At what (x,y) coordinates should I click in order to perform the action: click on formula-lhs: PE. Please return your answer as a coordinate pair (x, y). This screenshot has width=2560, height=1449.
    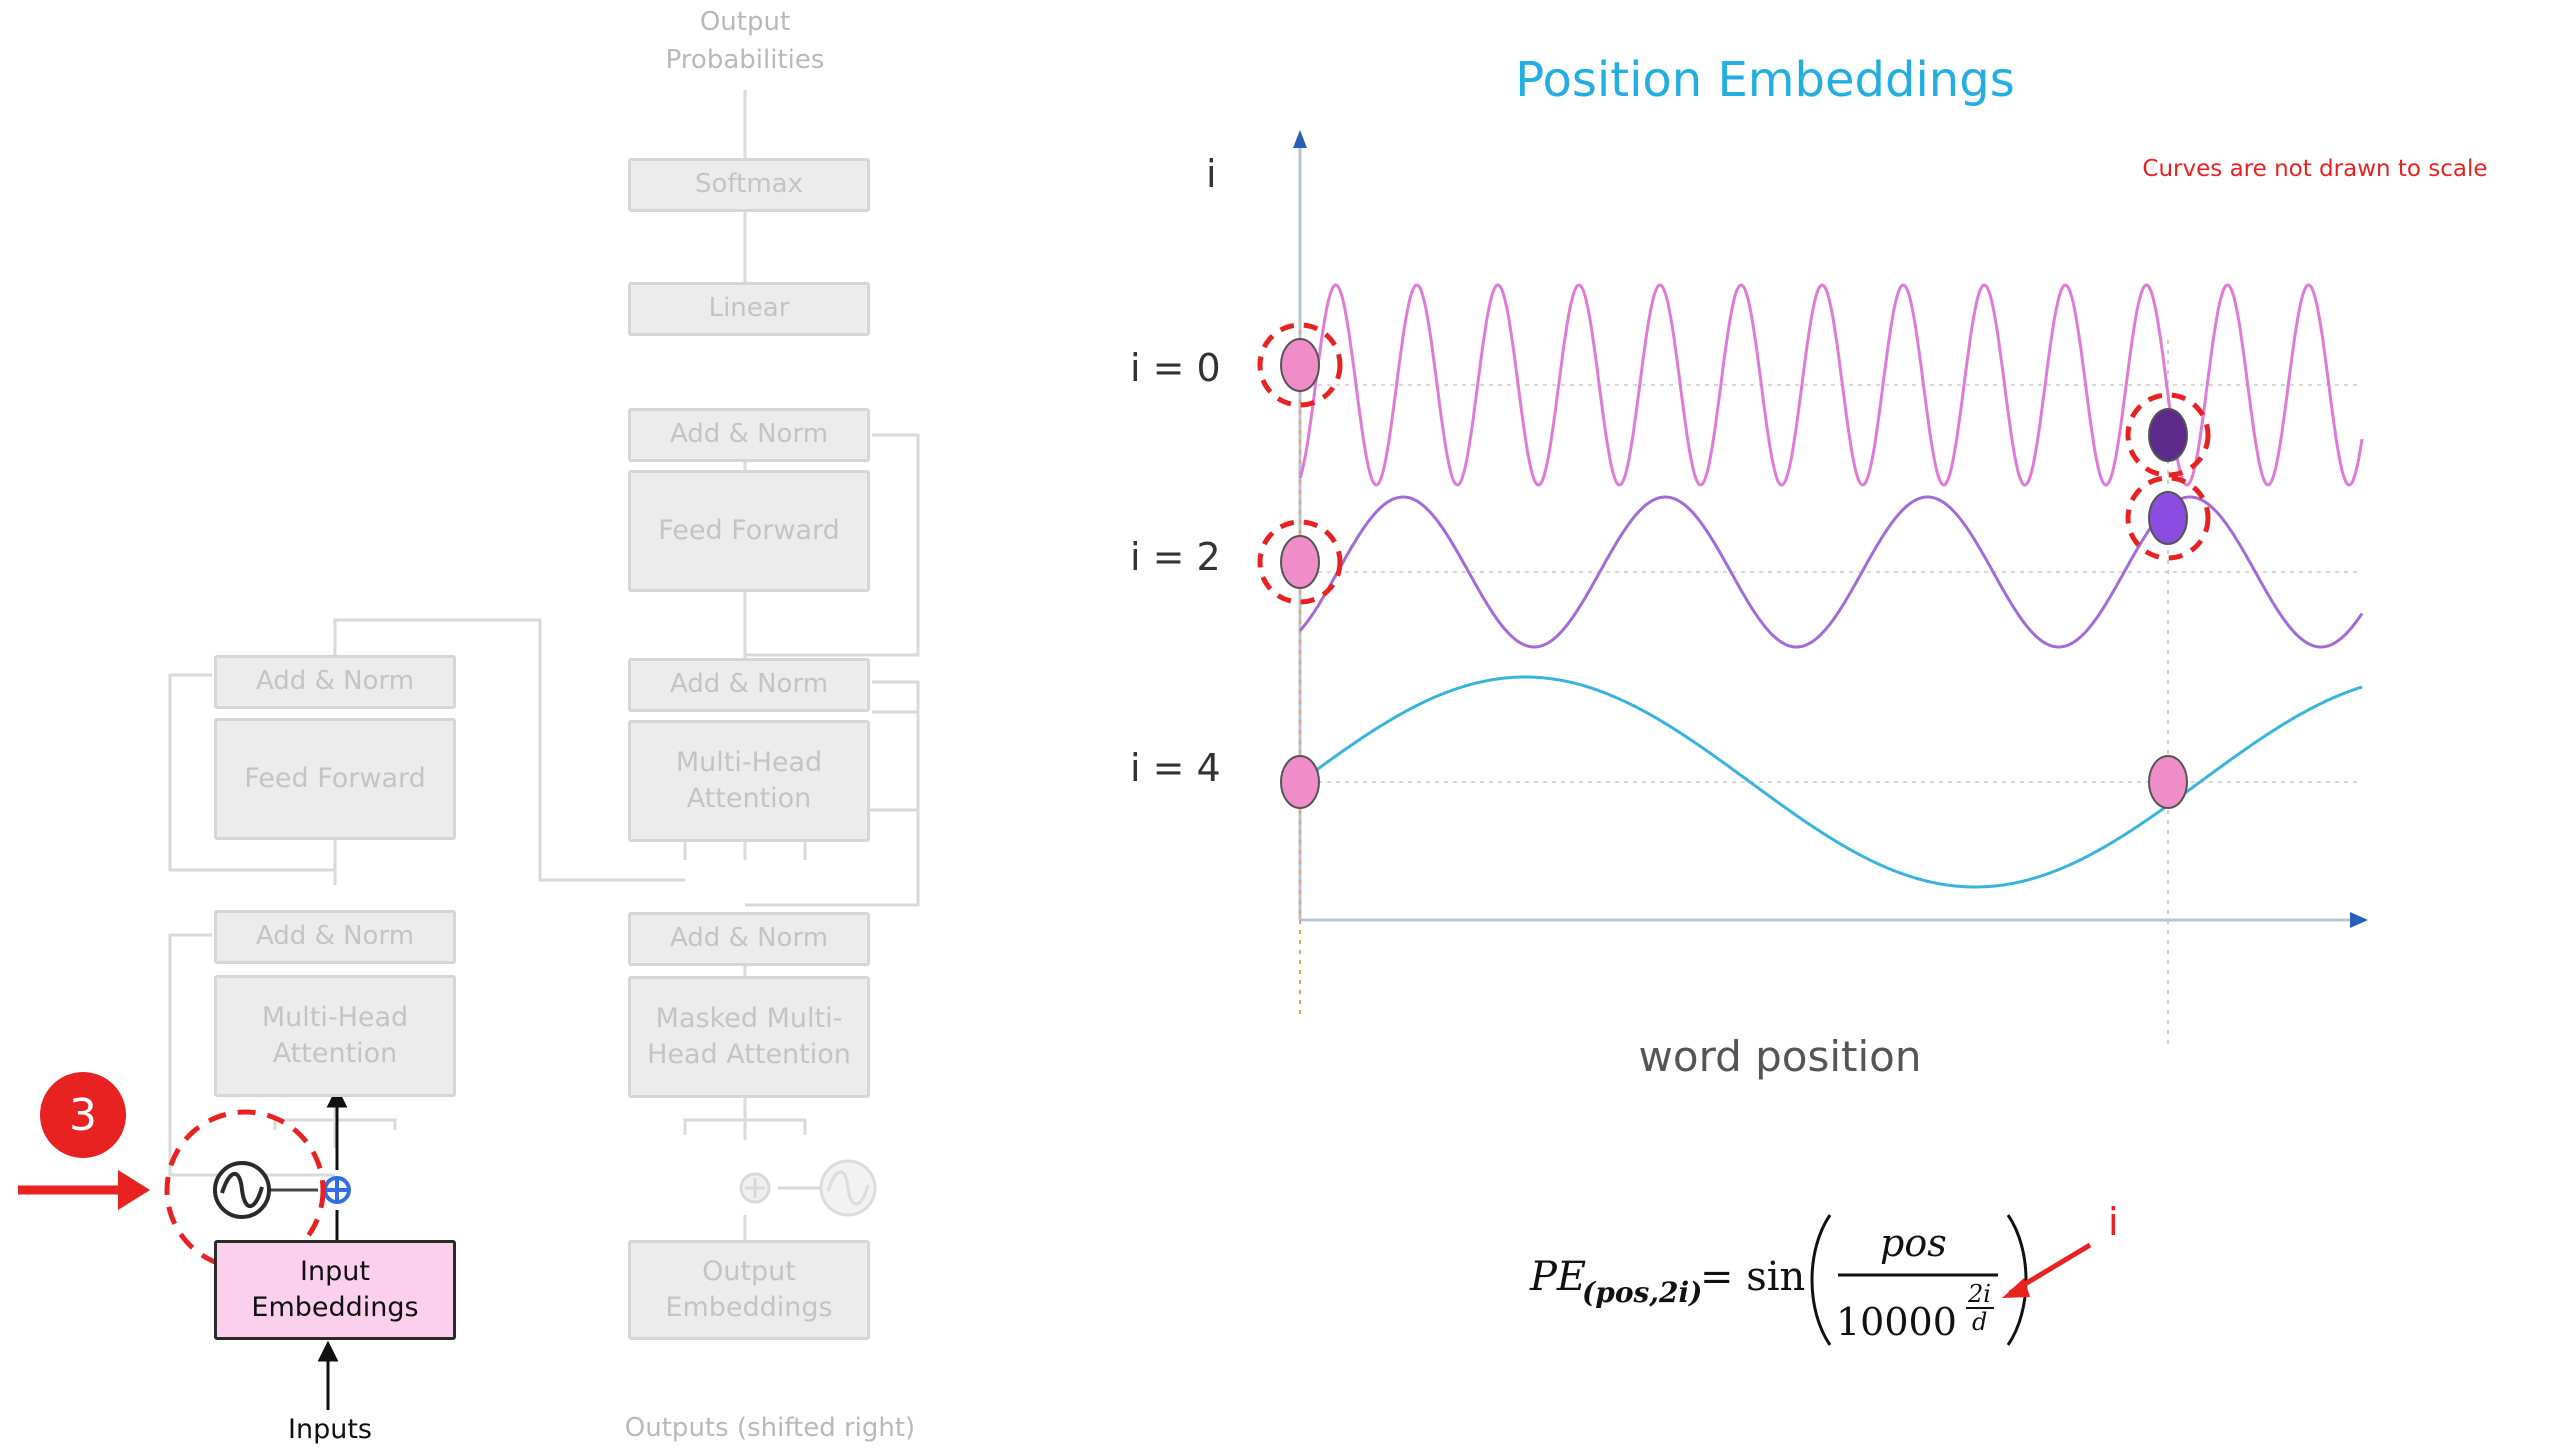
    Looking at the image, I should click on (1557, 1277).